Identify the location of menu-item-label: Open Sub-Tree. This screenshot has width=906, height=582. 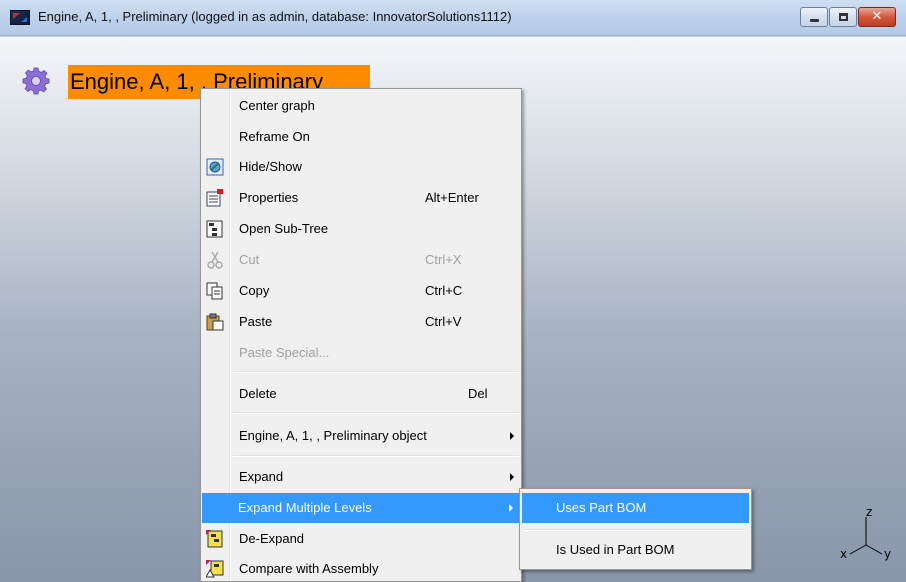
(284, 228).